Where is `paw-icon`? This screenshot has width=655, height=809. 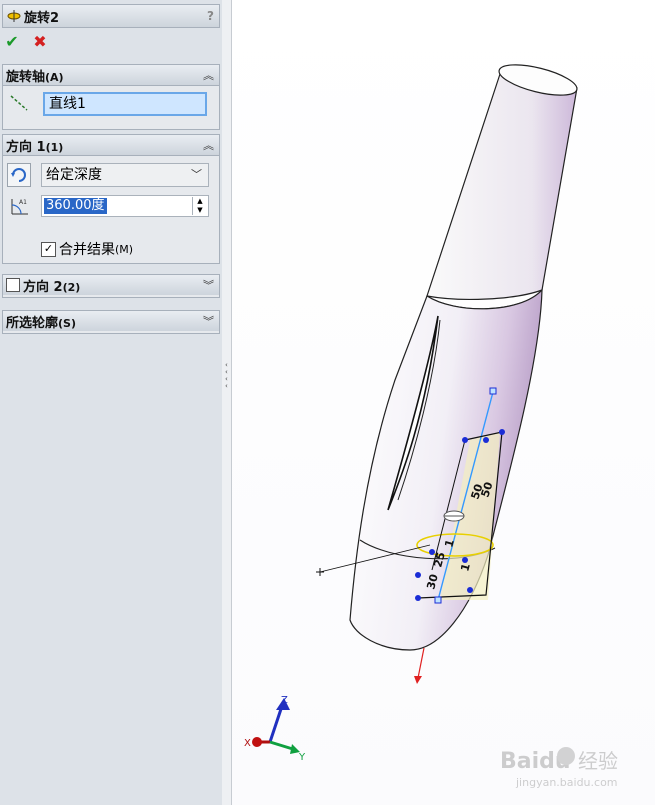
paw-icon is located at coordinates (566, 756).